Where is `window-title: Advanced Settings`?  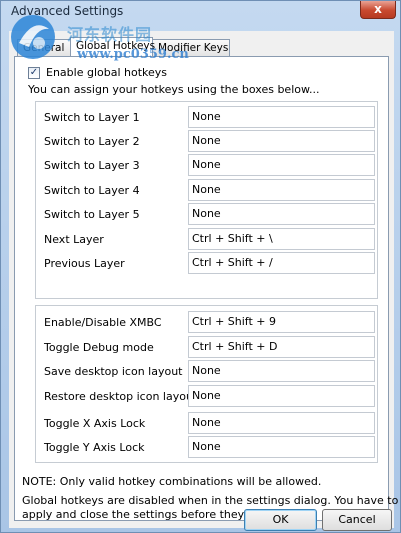 window-title: Advanced Settings is located at coordinates (67, 11).